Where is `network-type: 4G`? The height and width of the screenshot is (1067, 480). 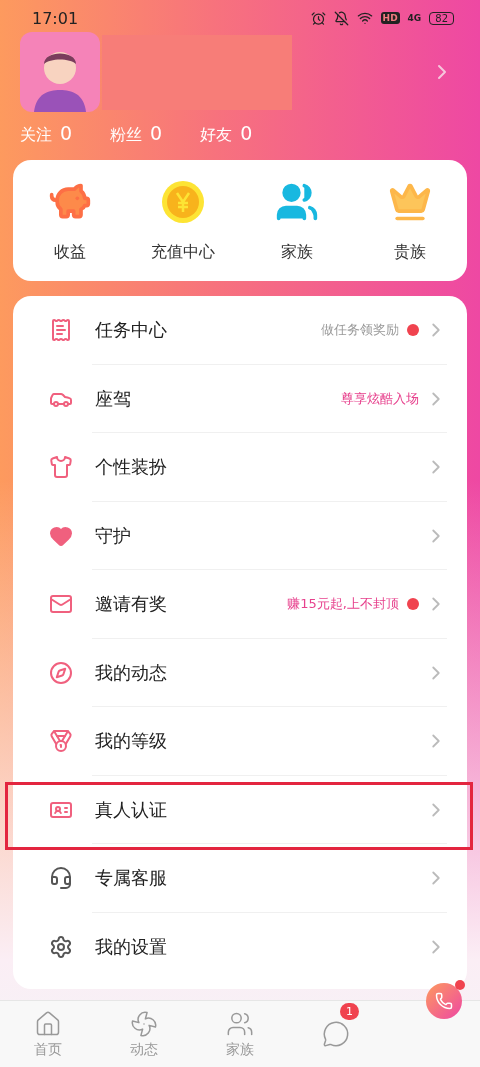
network-type: 4G is located at coordinates (414, 18).